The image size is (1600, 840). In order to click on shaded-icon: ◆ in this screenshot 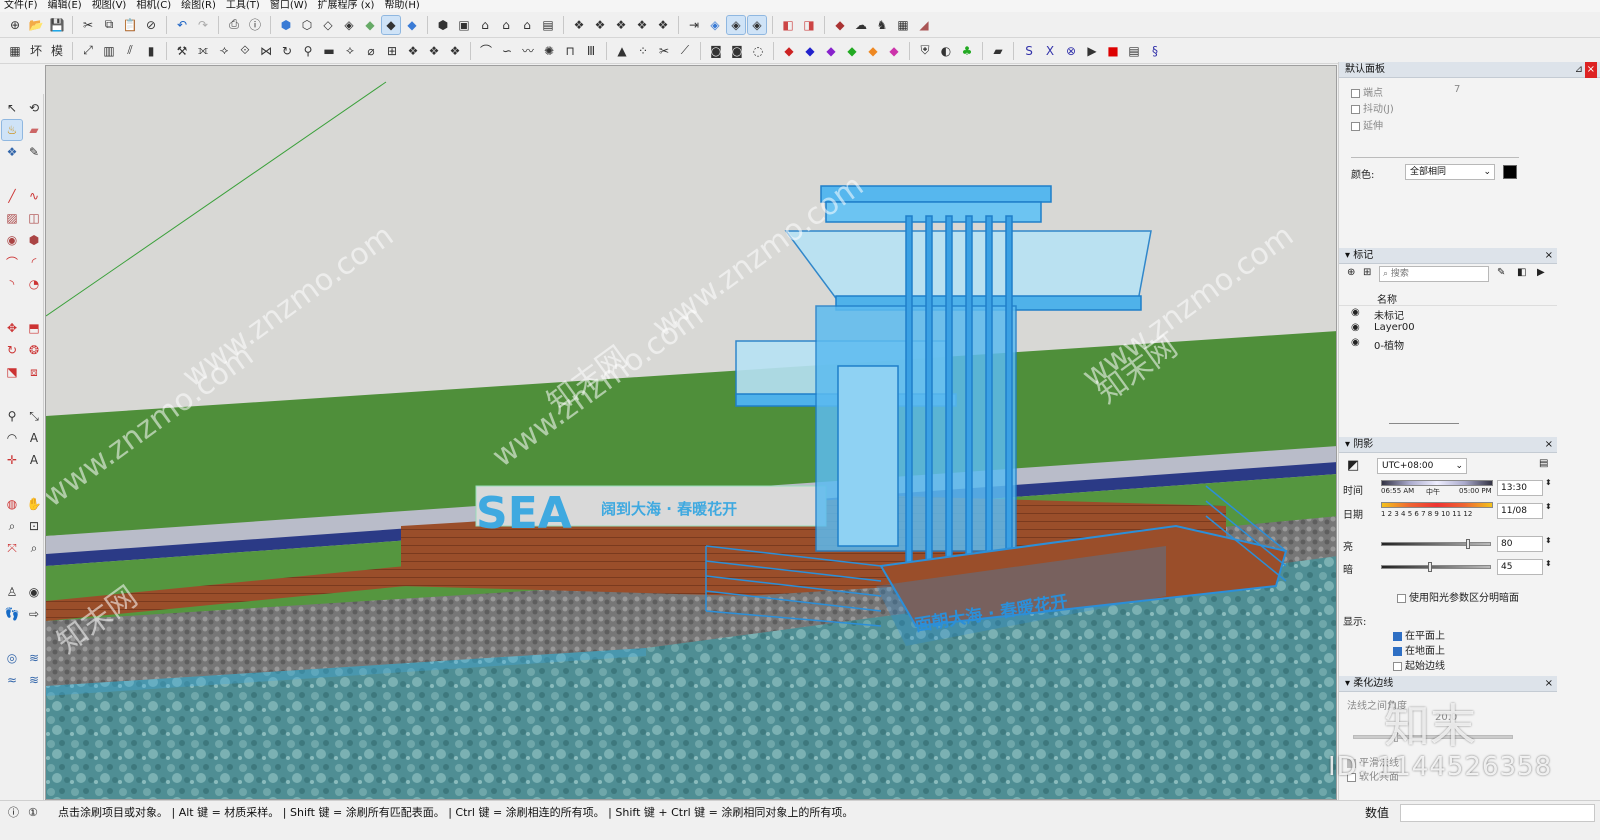, I will do `click(370, 25)`.